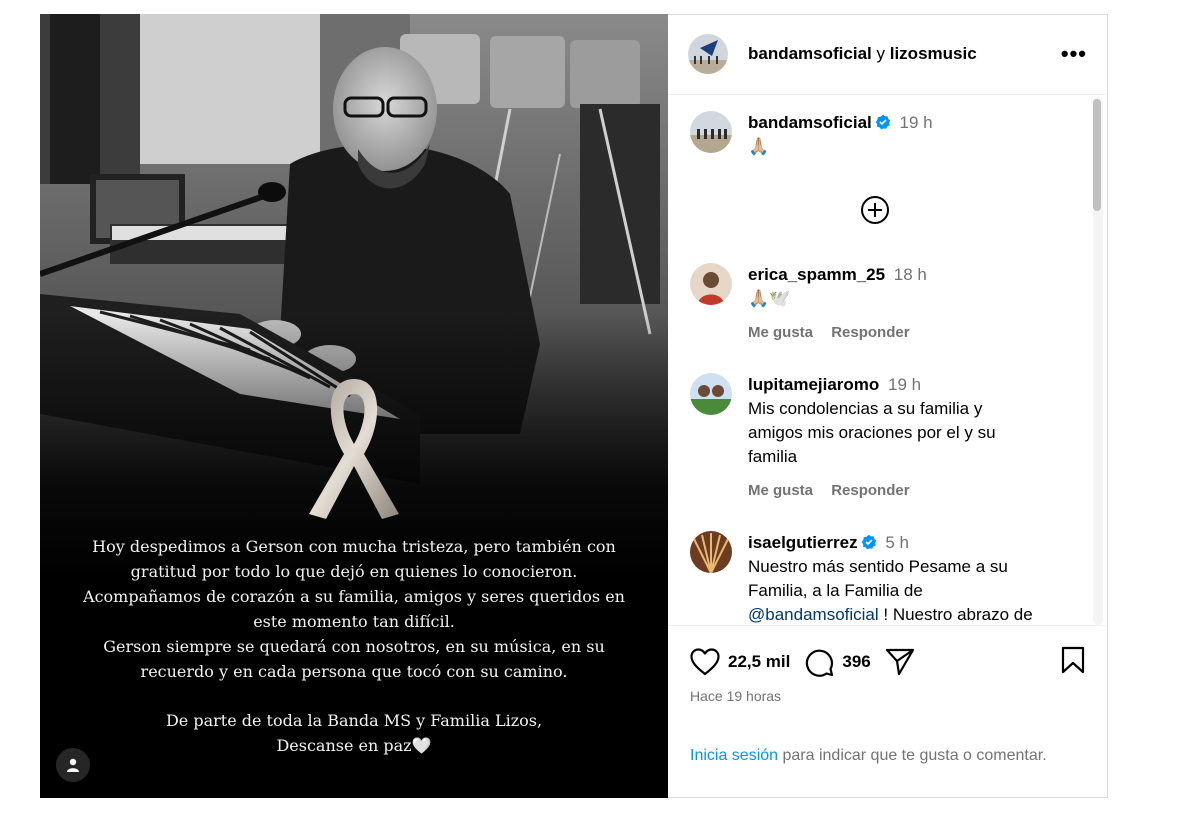 The height and width of the screenshot is (824, 1200). I want to click on like-button: 22,5 mil, so click(747, 662).